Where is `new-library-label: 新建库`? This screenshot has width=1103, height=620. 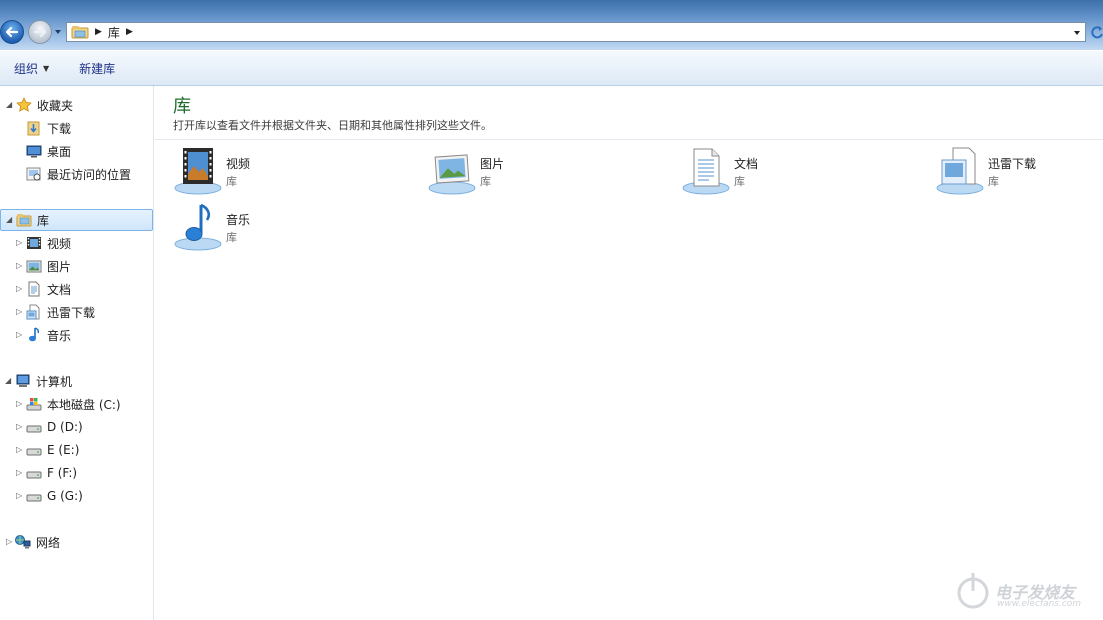
new-library-label: 新建库 is located at coordinates (97, 68).